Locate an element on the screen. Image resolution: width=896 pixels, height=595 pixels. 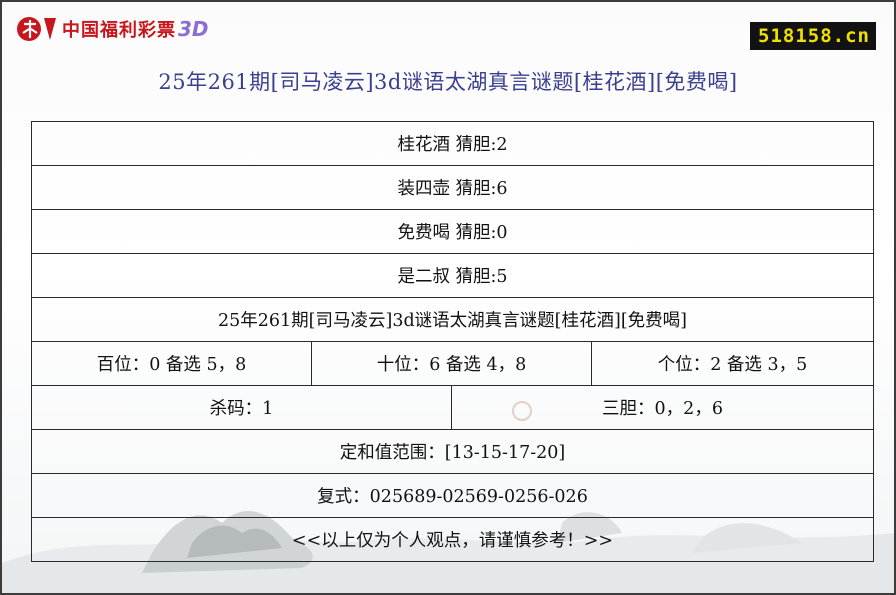
welfare-lottery-logo-icon is located at coordinates (36, 29).